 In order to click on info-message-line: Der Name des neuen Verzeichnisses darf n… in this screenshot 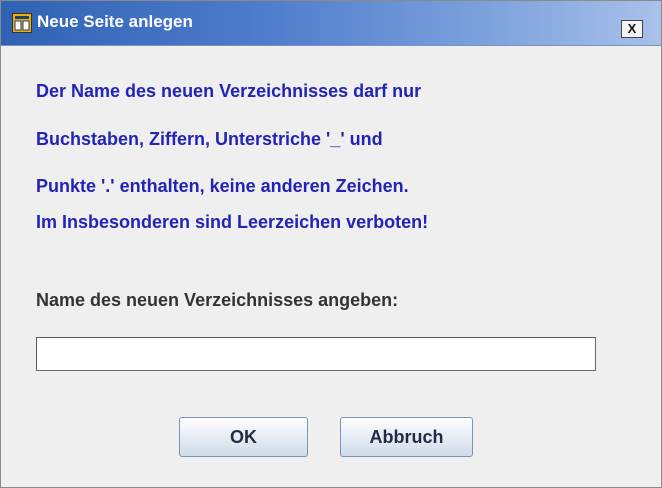, I will do `click(229, 91)`.